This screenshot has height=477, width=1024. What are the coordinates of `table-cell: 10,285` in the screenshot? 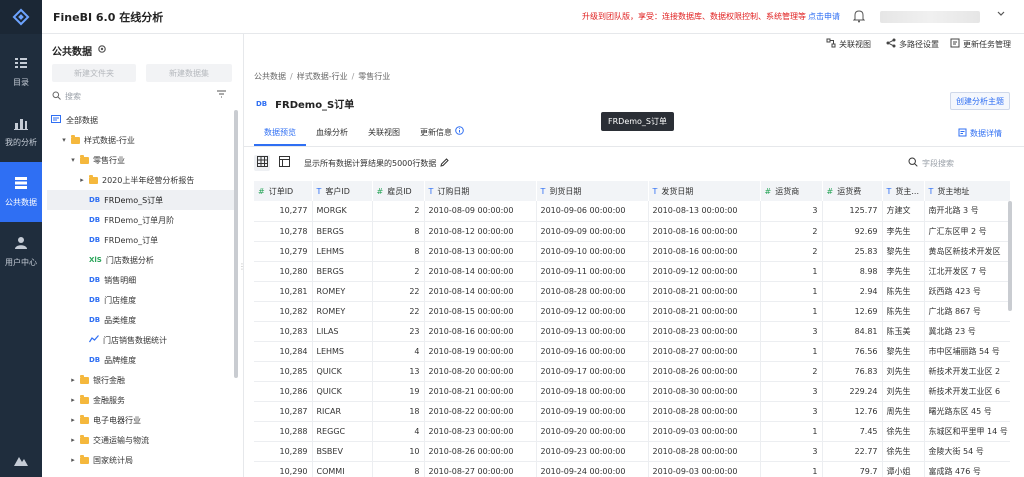 It's located at (283, 371).